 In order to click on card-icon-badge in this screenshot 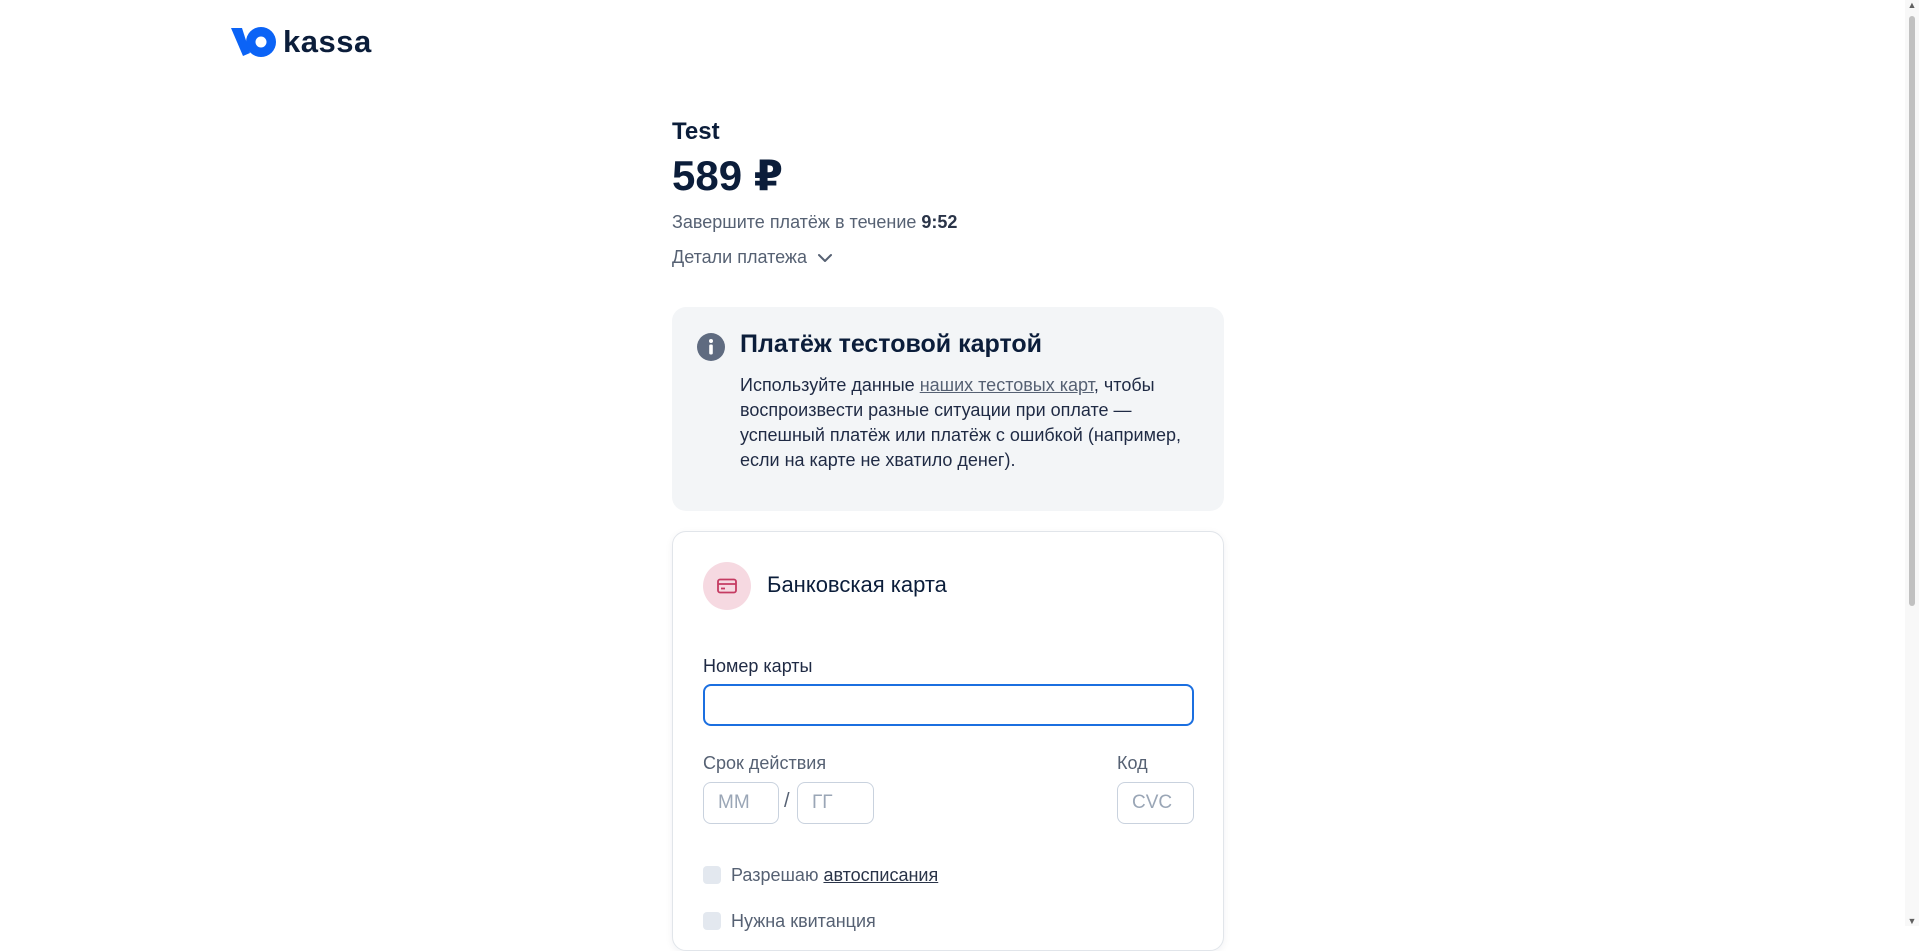, I will do `click(727, 586)`.